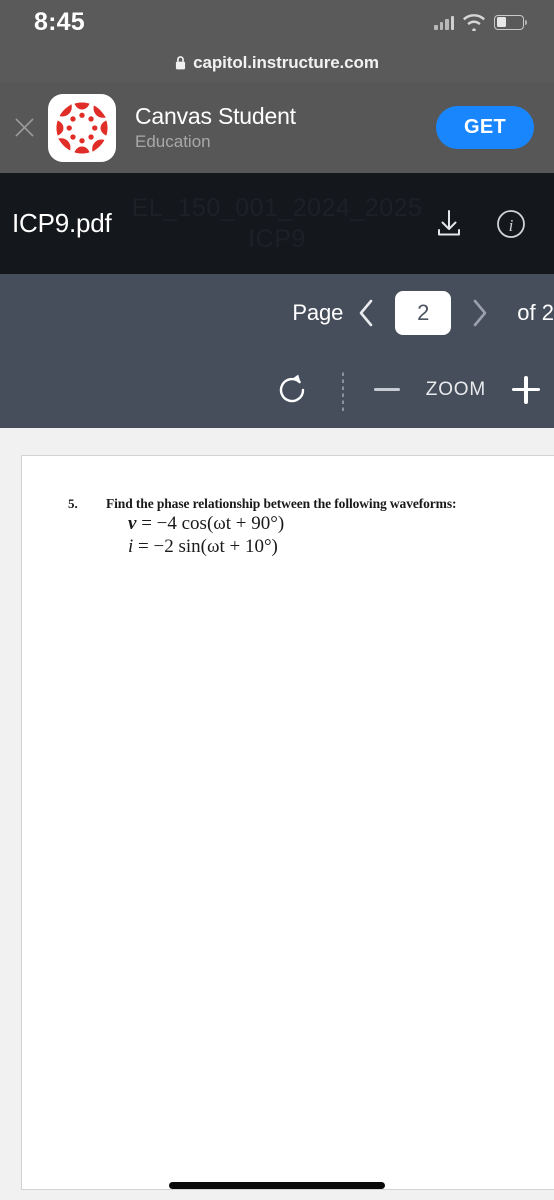  What do you see at coordinates (62, 223) in the screenshot?
I see `pdf-filename: ICP9.pdf` at bounding box center [62, 223].